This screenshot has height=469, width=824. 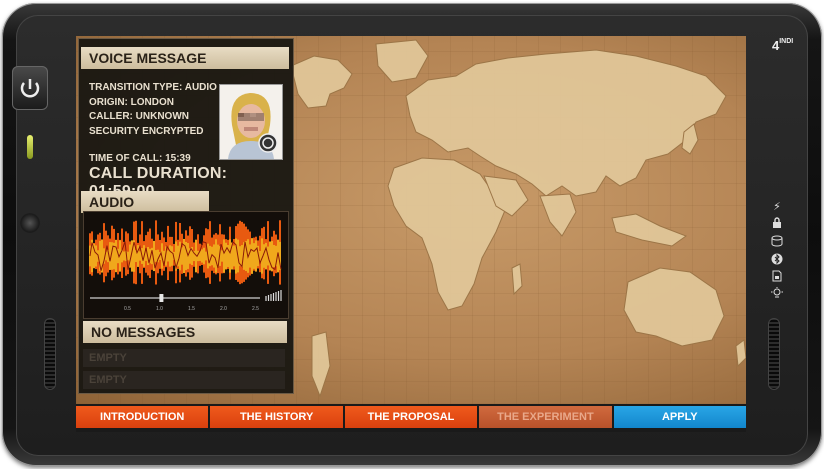 What do you see at coordinates (131, 102) in the screenshot?
I see `info-line: ORIGIN: LONDON` at bounding box center [131, 102].